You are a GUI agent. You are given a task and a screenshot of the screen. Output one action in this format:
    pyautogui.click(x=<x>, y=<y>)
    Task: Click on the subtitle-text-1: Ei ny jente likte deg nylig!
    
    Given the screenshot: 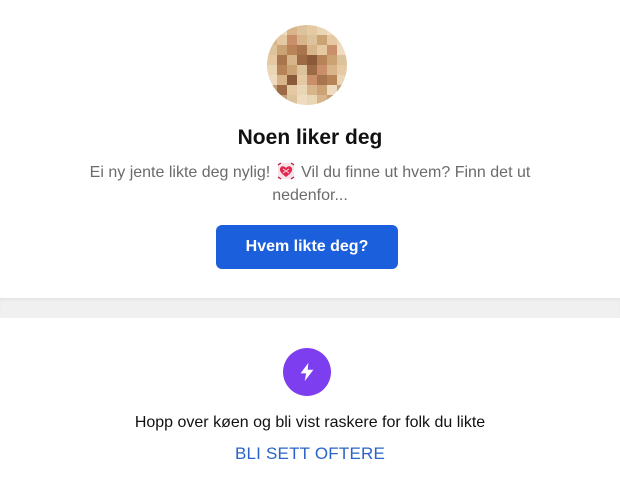 What is the action you would take?
    pyautogui.click(x=180, y=172)
    